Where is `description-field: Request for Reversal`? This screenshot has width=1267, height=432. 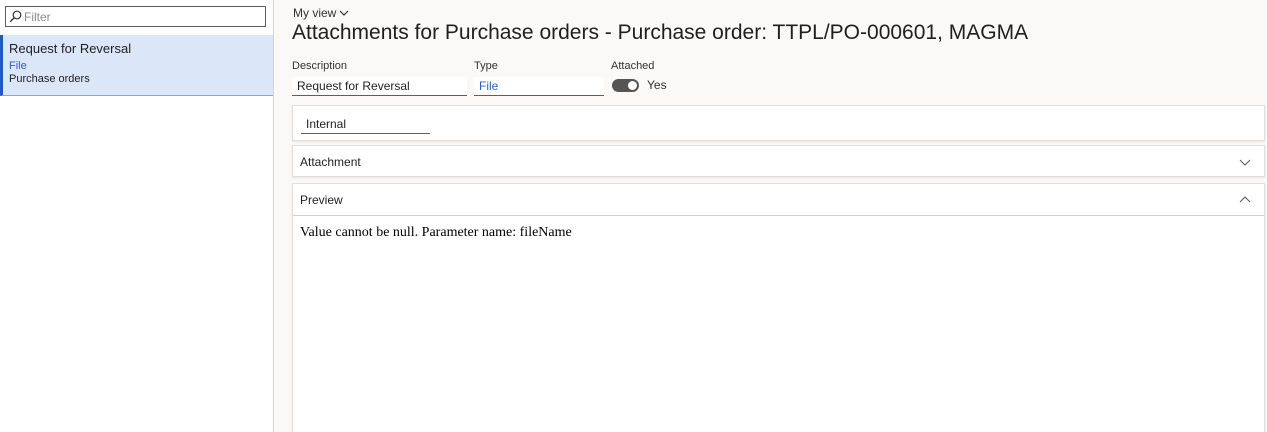 description-field: Request for Reversal is located at coordinates (379, 86).